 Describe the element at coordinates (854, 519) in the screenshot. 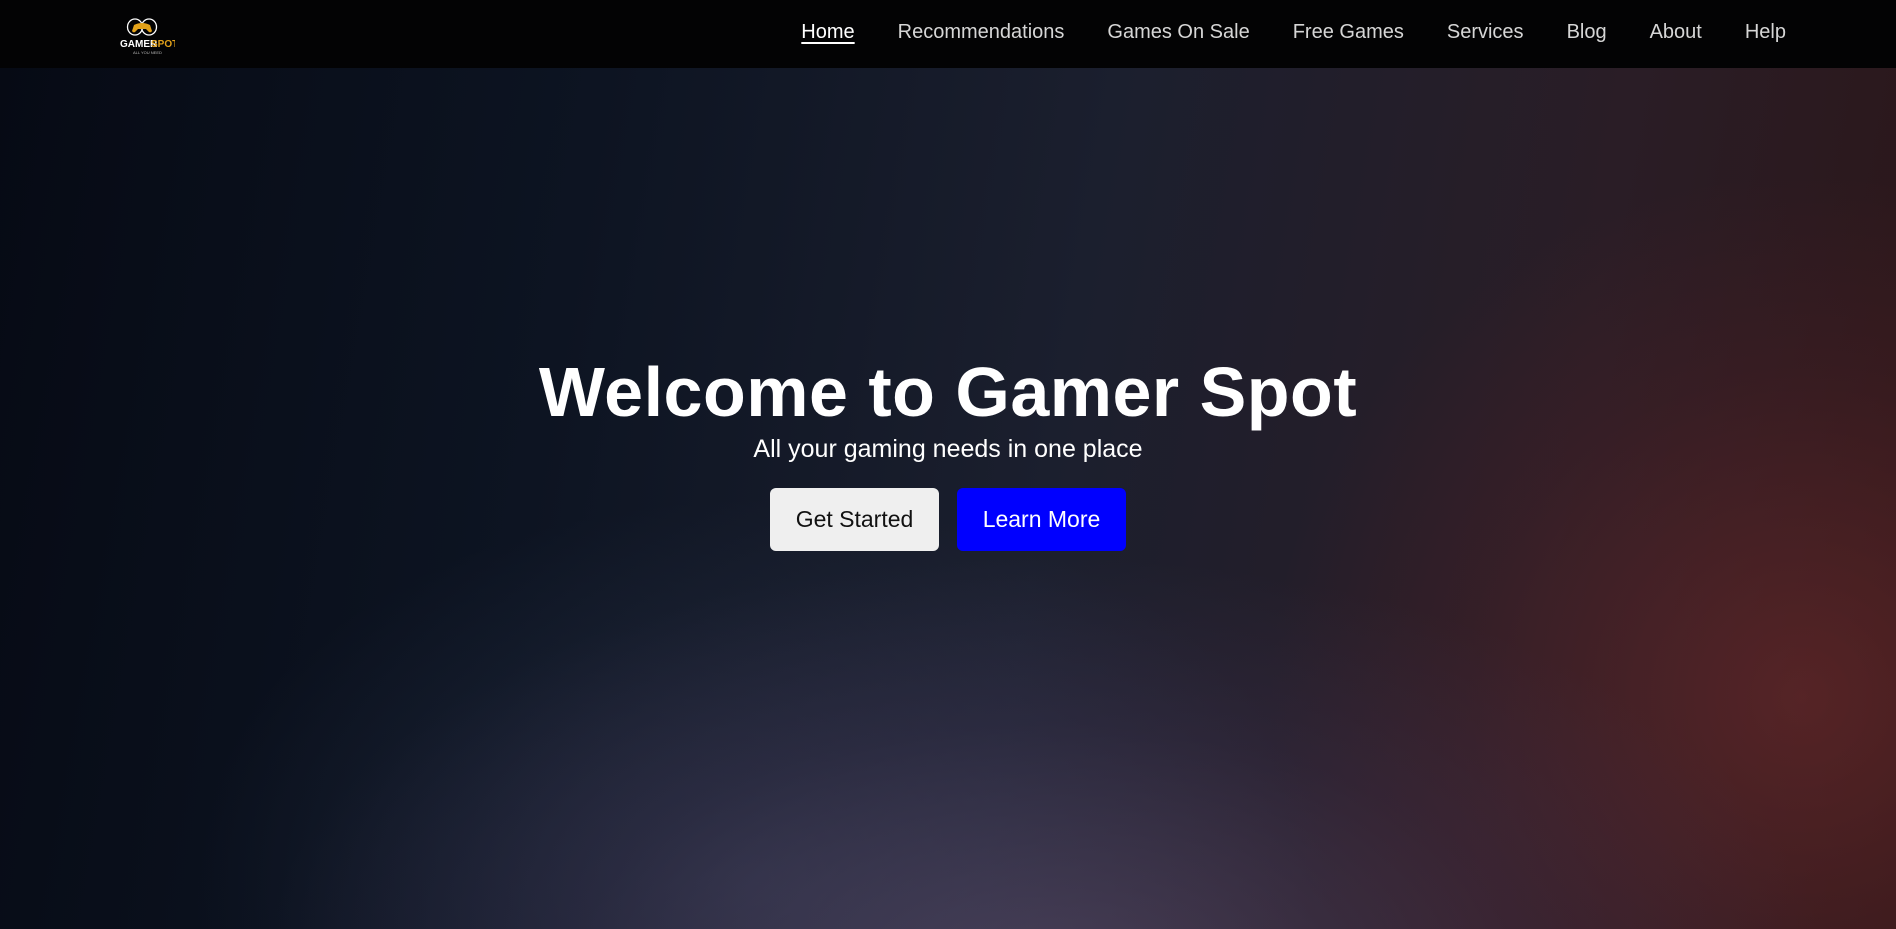

I see `get-started-button: Get Started` at that location.